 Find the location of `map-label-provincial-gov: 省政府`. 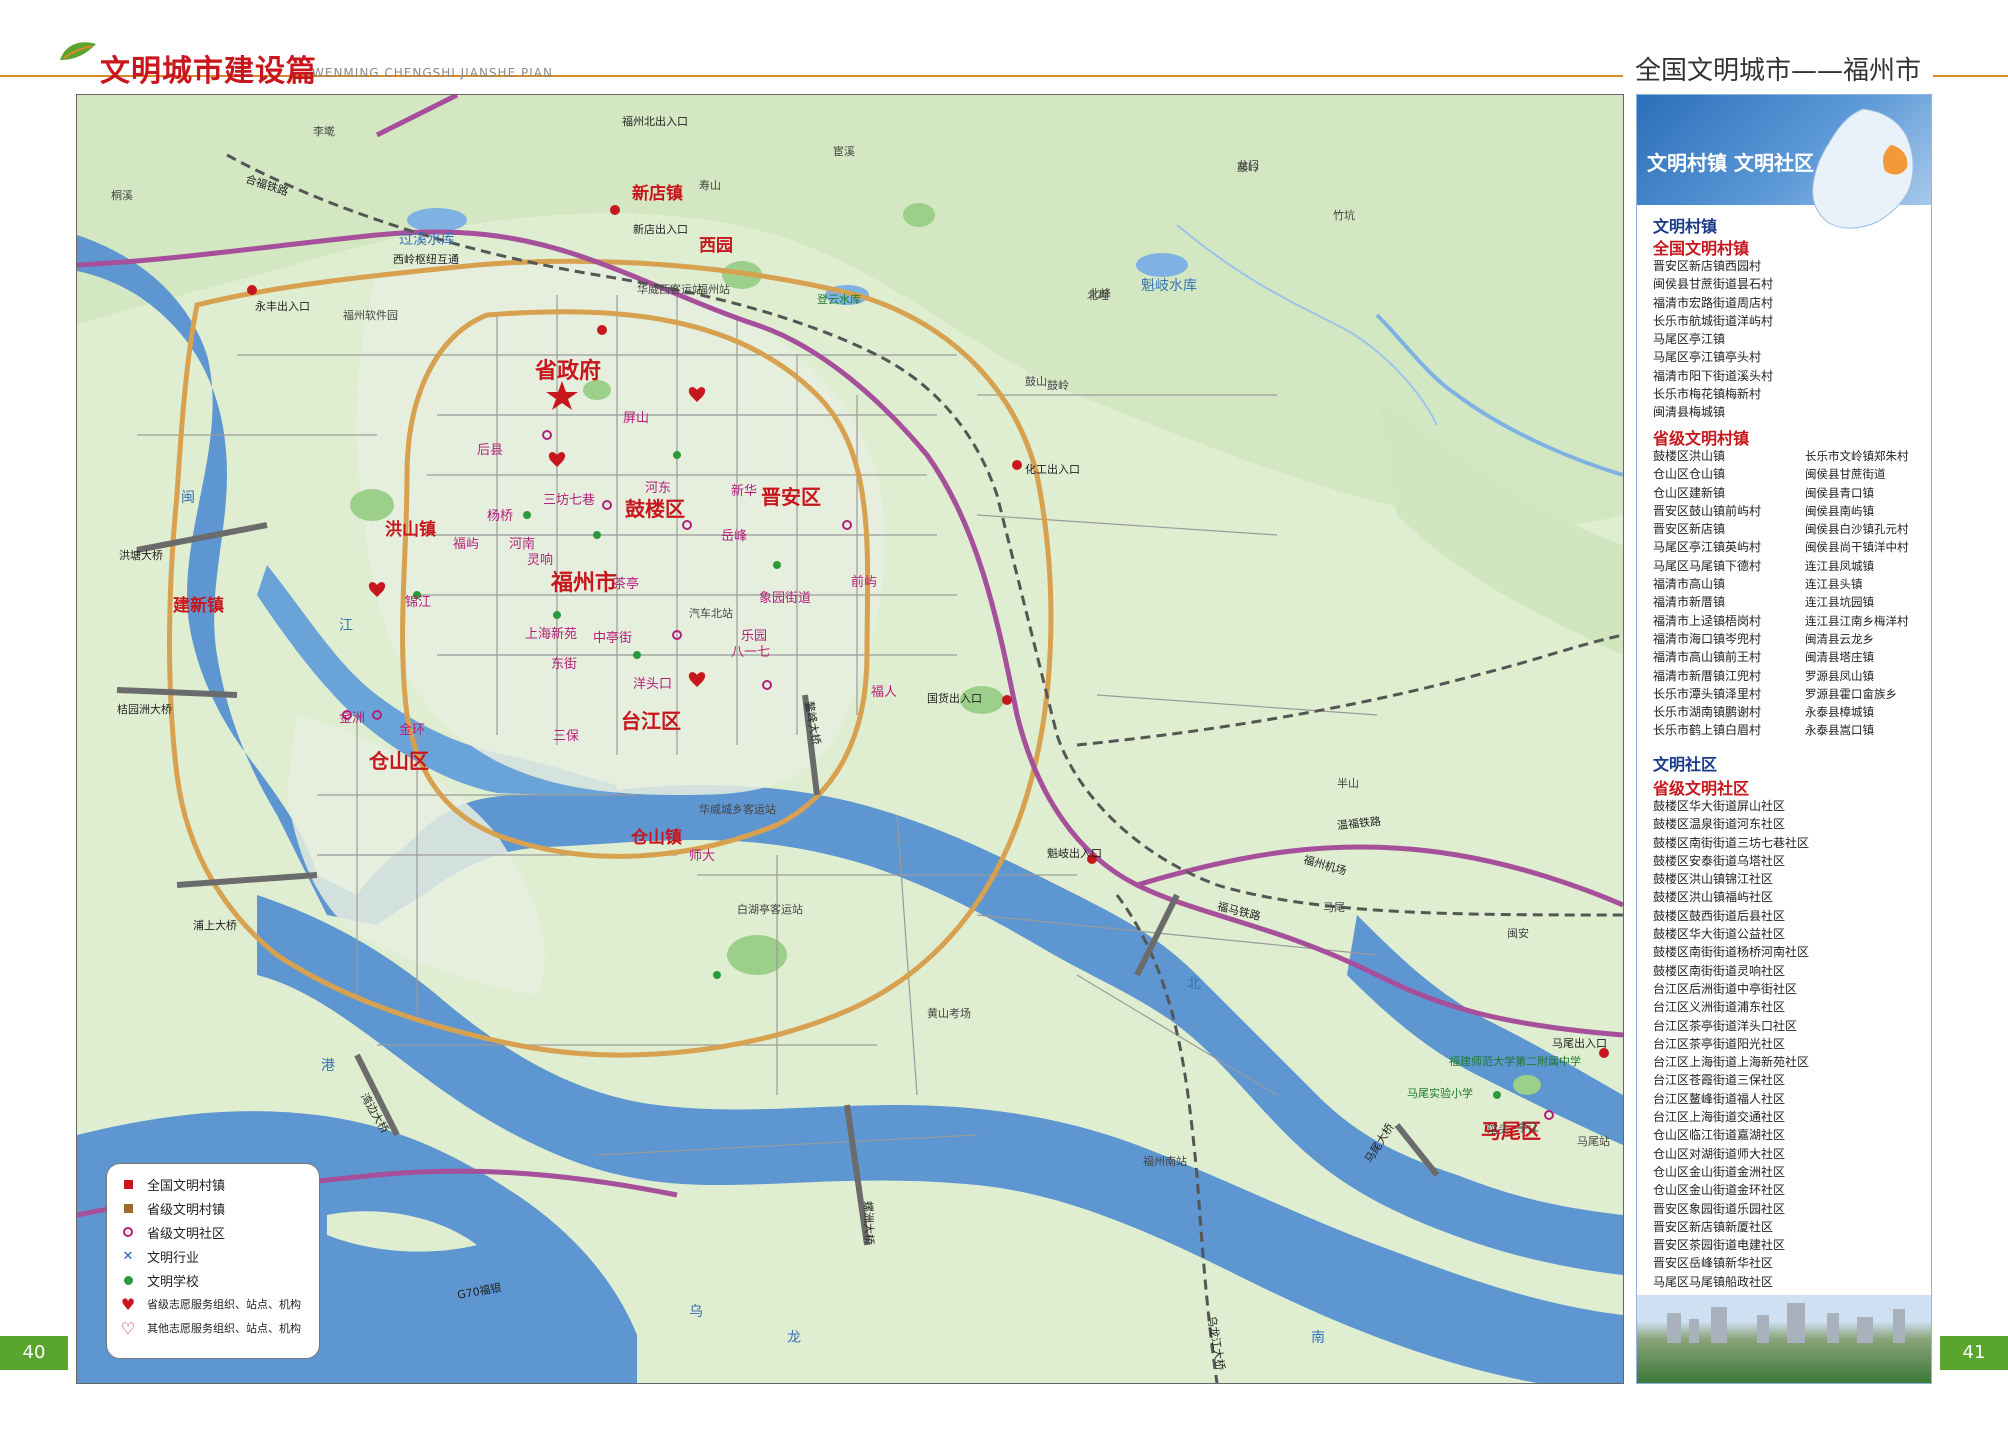

map-label-provincial-gov: 省政府 is located at coordinates (568, 371).